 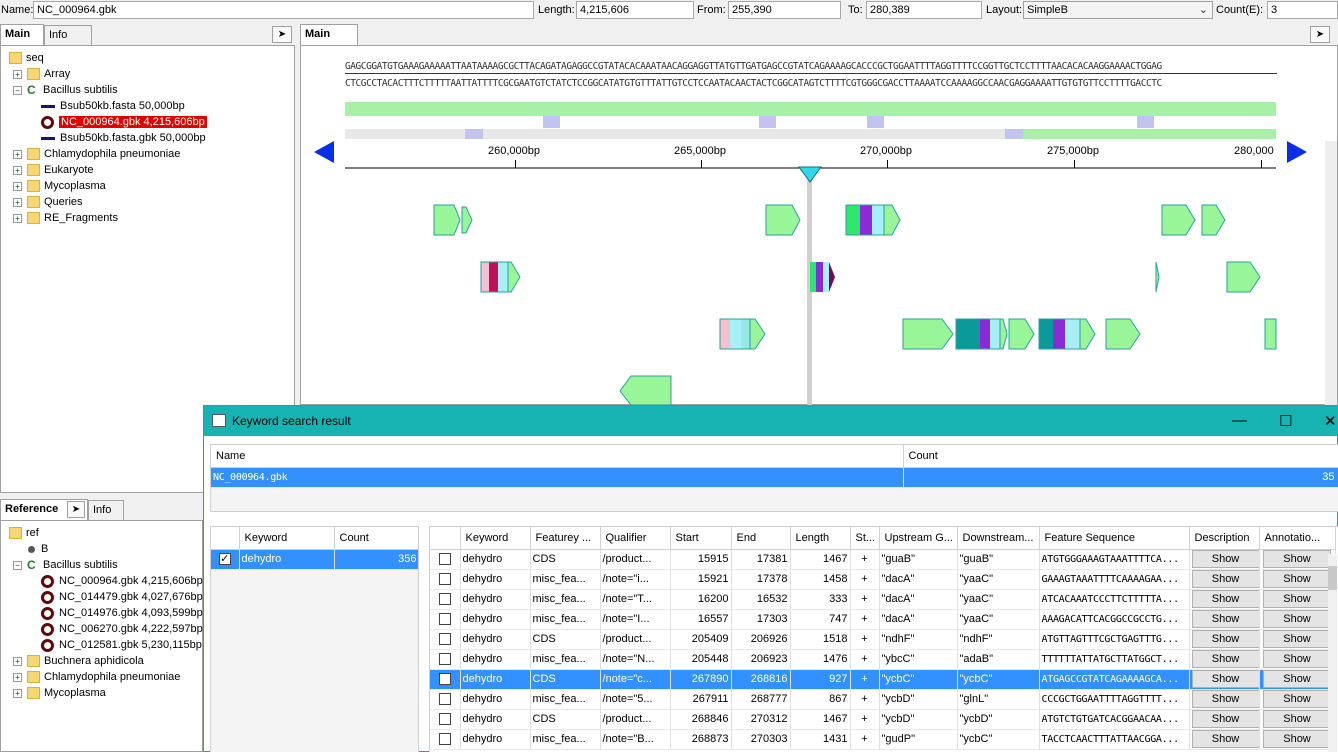 I want to click on col-header-count: Count, so click(x=376, y=538).